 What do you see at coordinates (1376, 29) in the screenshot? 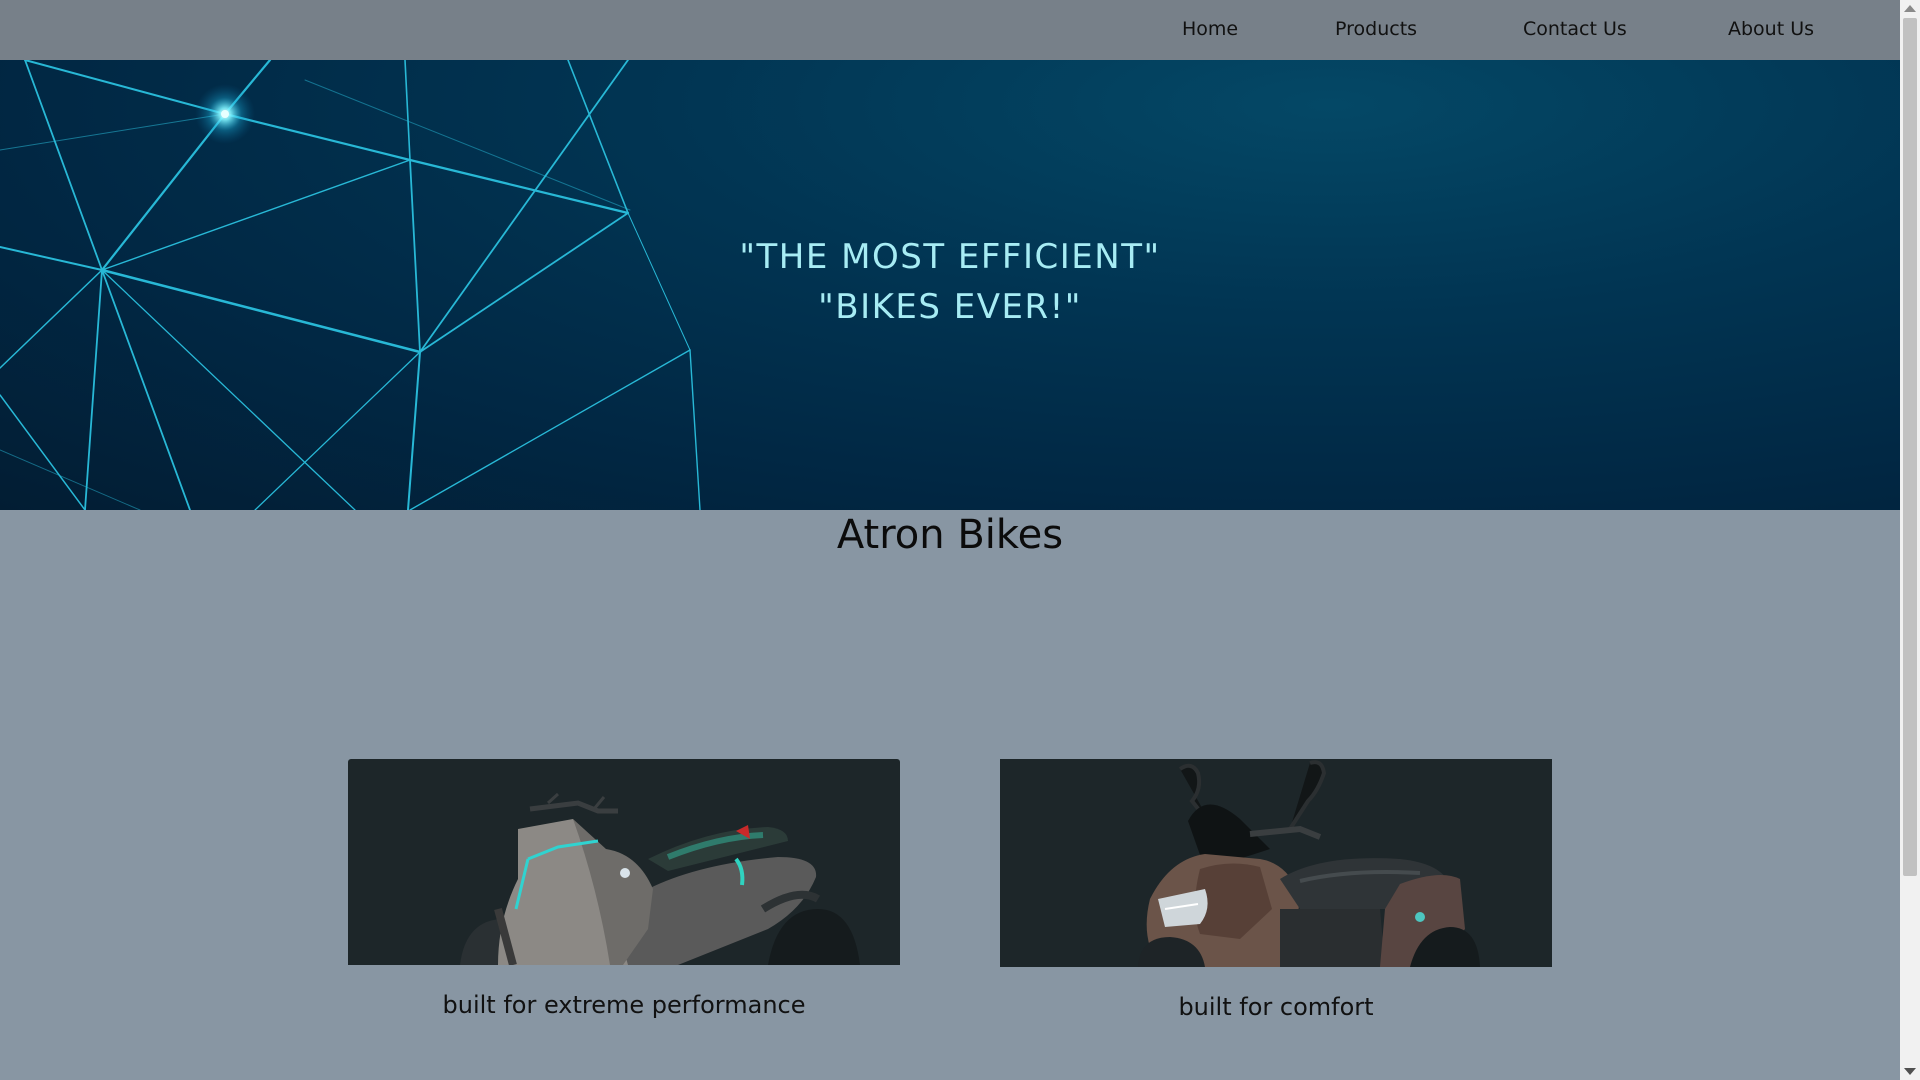
I see `nav-products-link: Products` at bounding box center [1376, 29].